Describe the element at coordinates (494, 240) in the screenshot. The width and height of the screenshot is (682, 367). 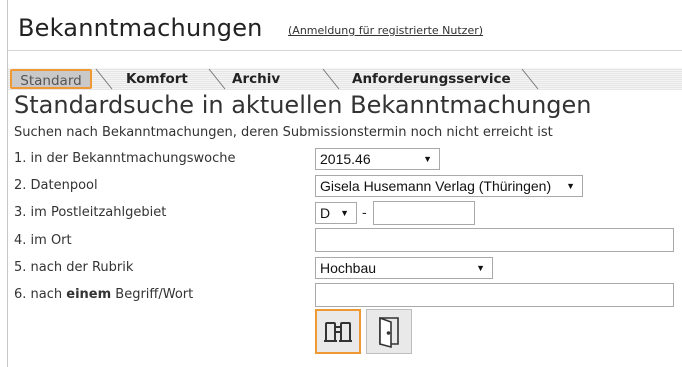
I see `ort-input` at that location.